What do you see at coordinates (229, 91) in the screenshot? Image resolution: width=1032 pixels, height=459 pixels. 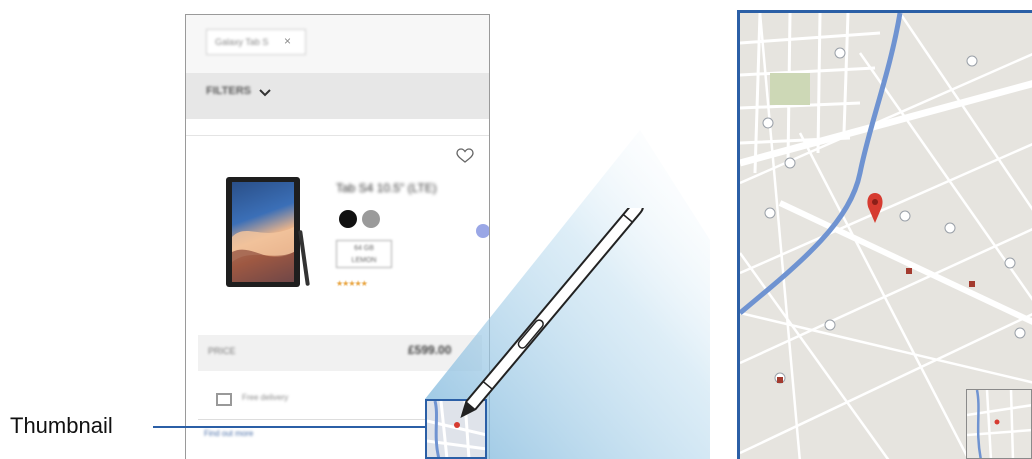 I see `filters-label: FILTERS` at bounding box center [229, 91].